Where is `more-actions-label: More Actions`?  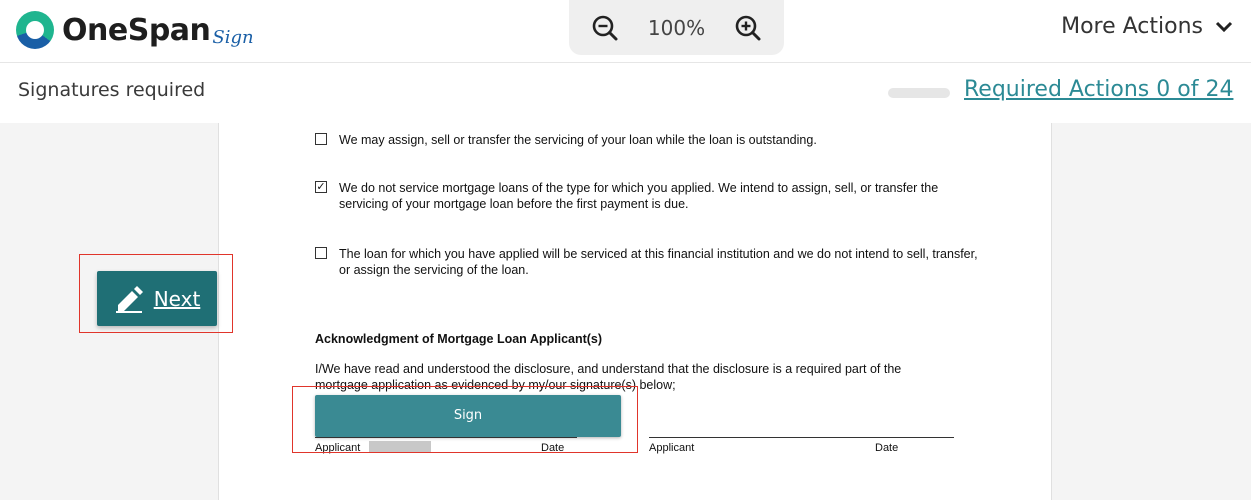 more-actions-label: More Actions is located at coordinates (1132, 26).